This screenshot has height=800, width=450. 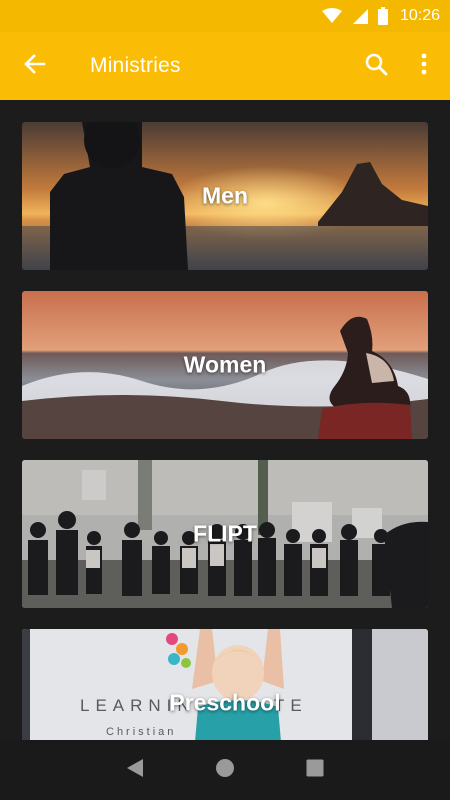 I want to click on svg-text: Christian, so click(x=141, y=732).